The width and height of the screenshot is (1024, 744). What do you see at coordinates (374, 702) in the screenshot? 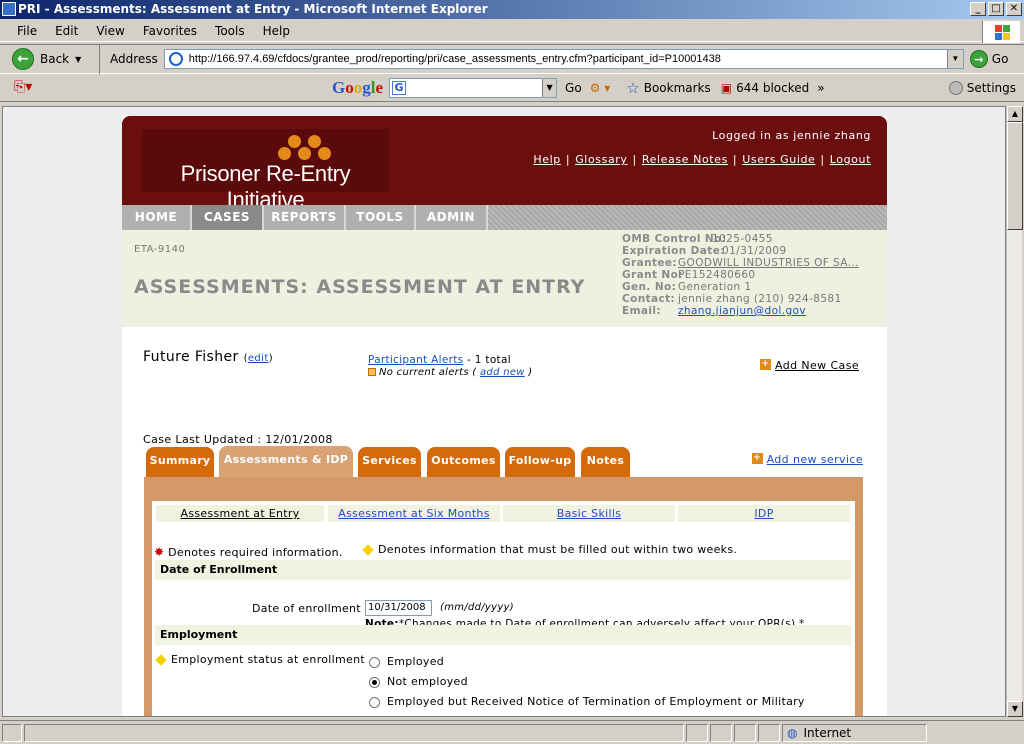
I see `termination-notice-radio` at bounding box center [374, 702].